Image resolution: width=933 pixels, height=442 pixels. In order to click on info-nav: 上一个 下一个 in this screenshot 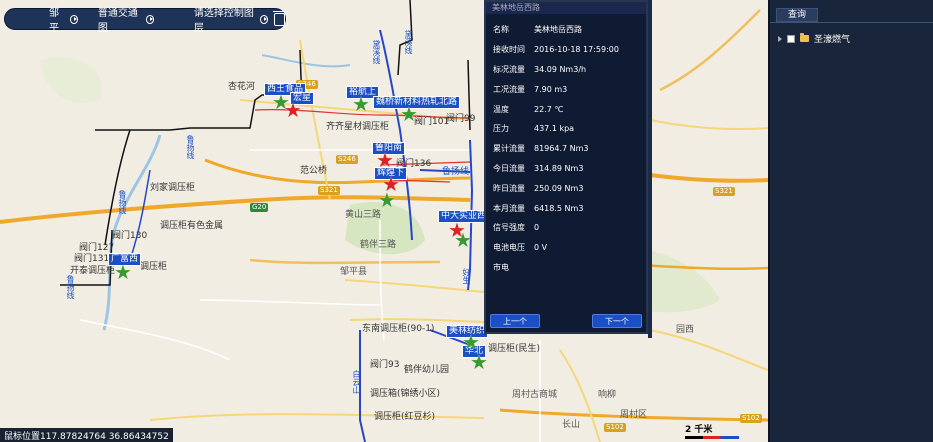, I will do `click(566, 321)`.